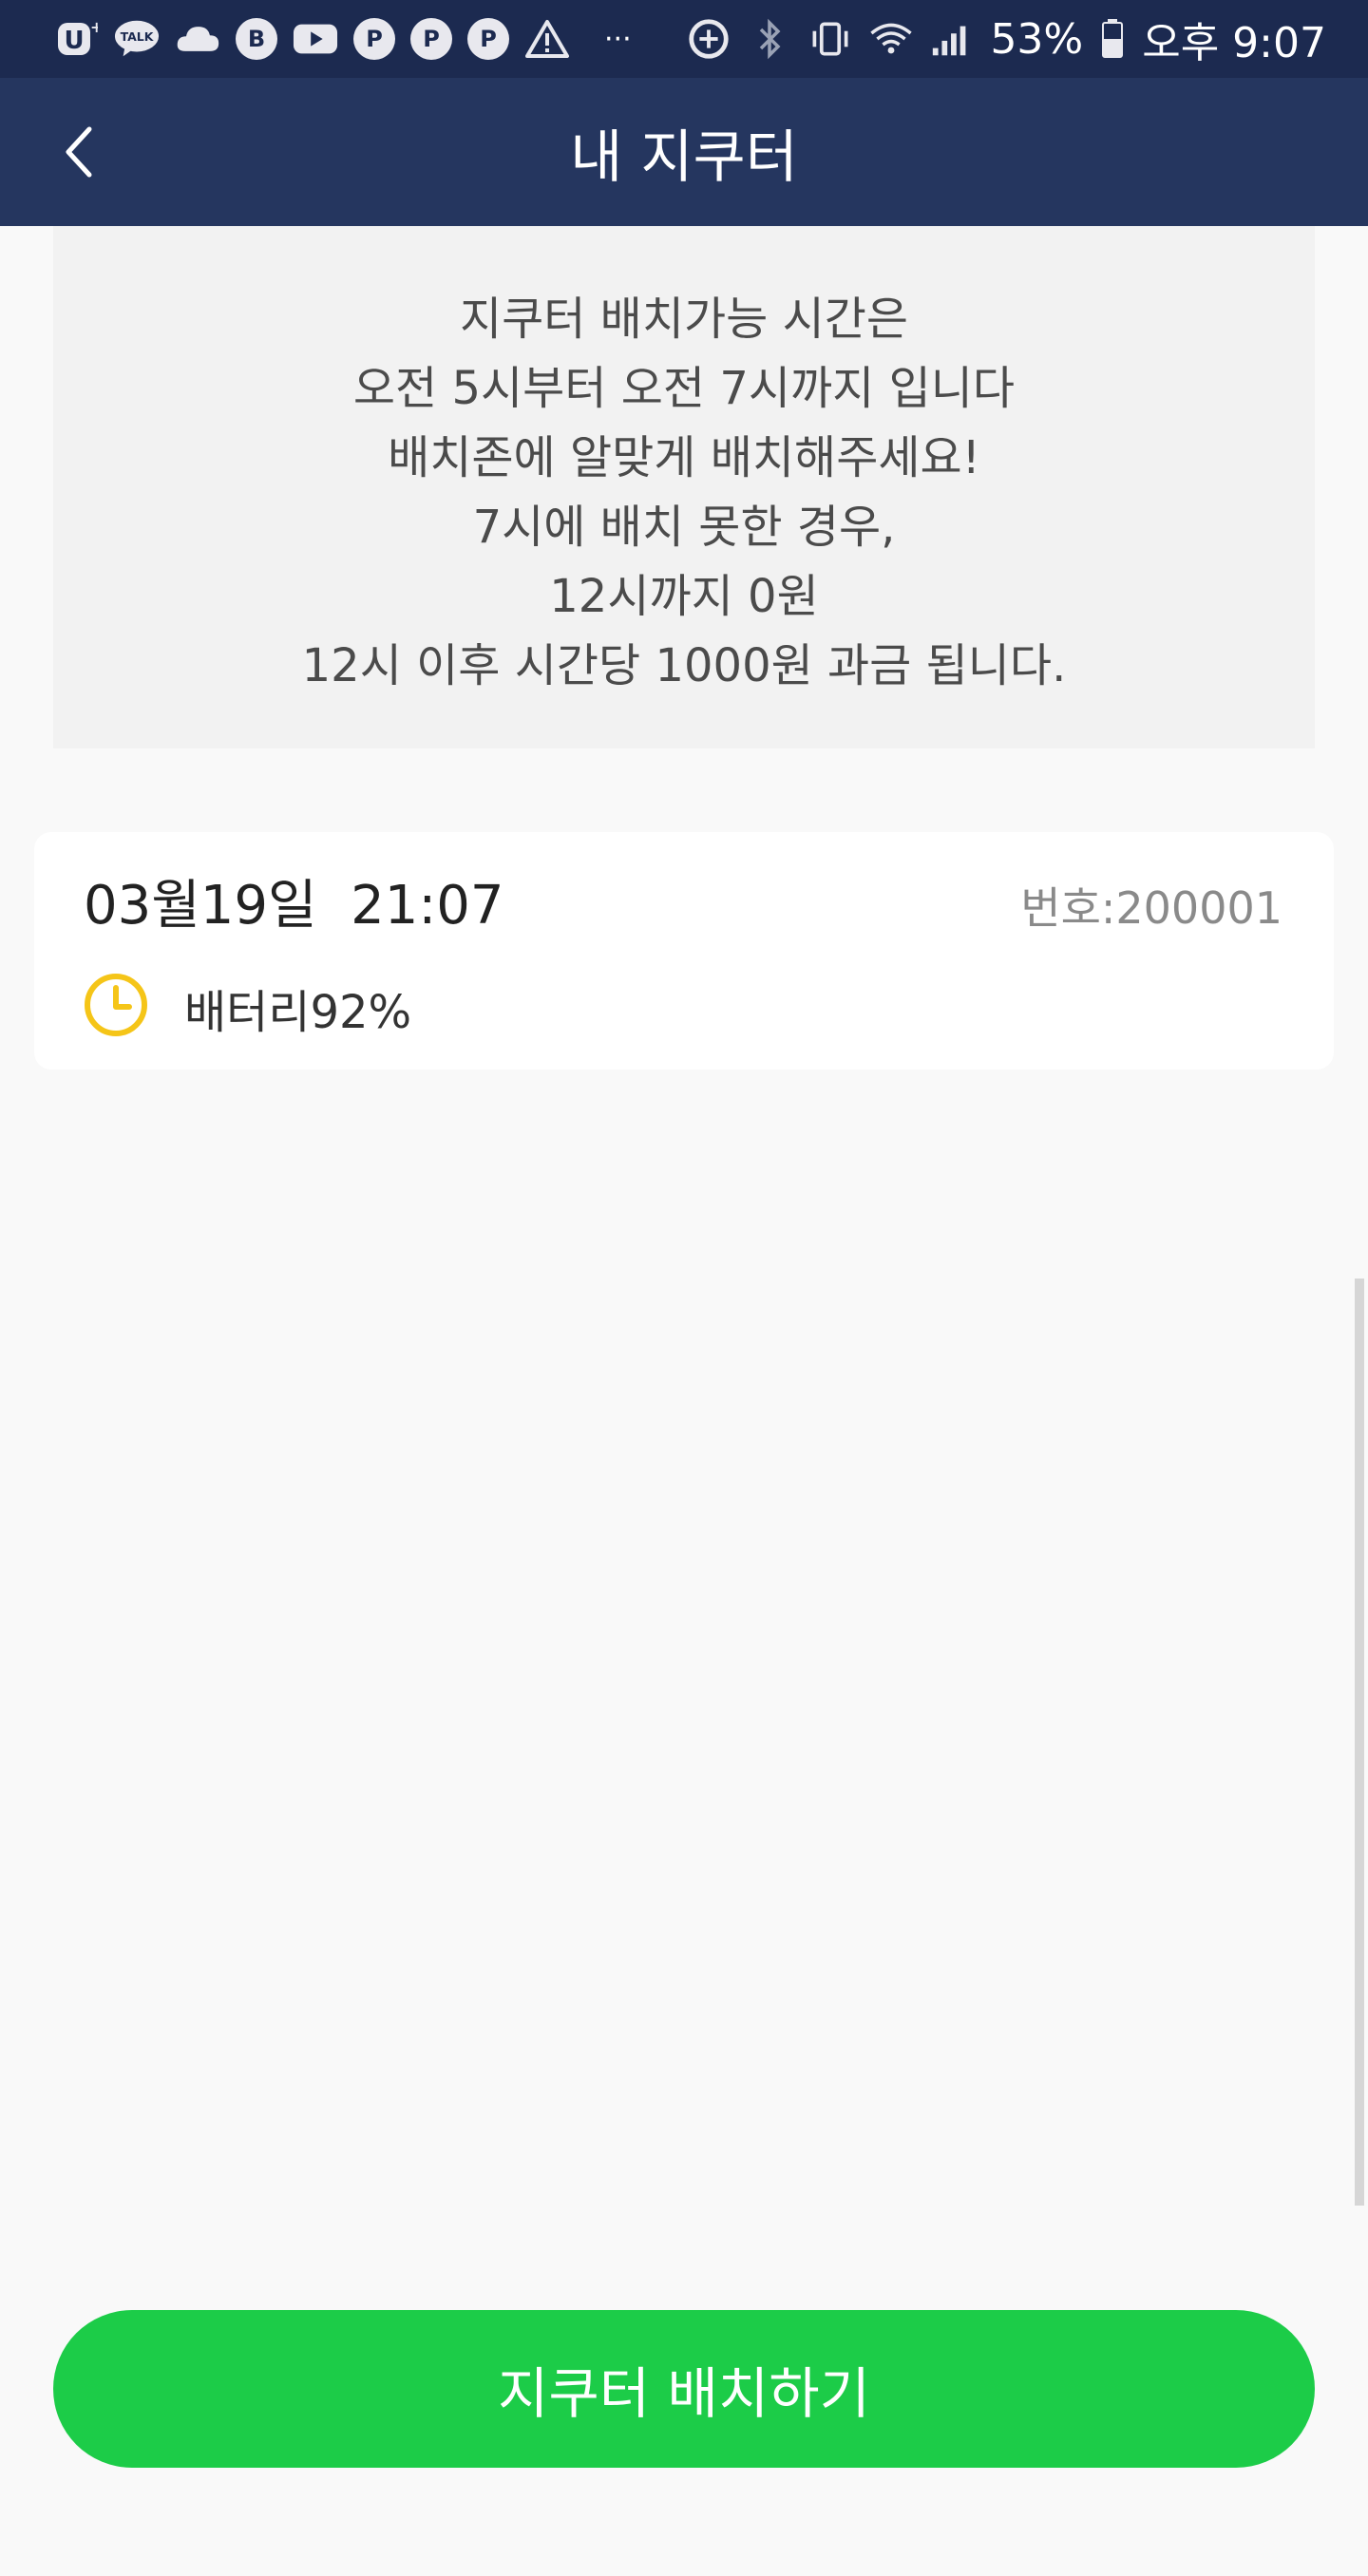 Image resolution: width=1368 pixels, height=2576 pixels. Describe the element at coordinates (618, 39) in the screenshot. I see `more-icon: ···` at that location.